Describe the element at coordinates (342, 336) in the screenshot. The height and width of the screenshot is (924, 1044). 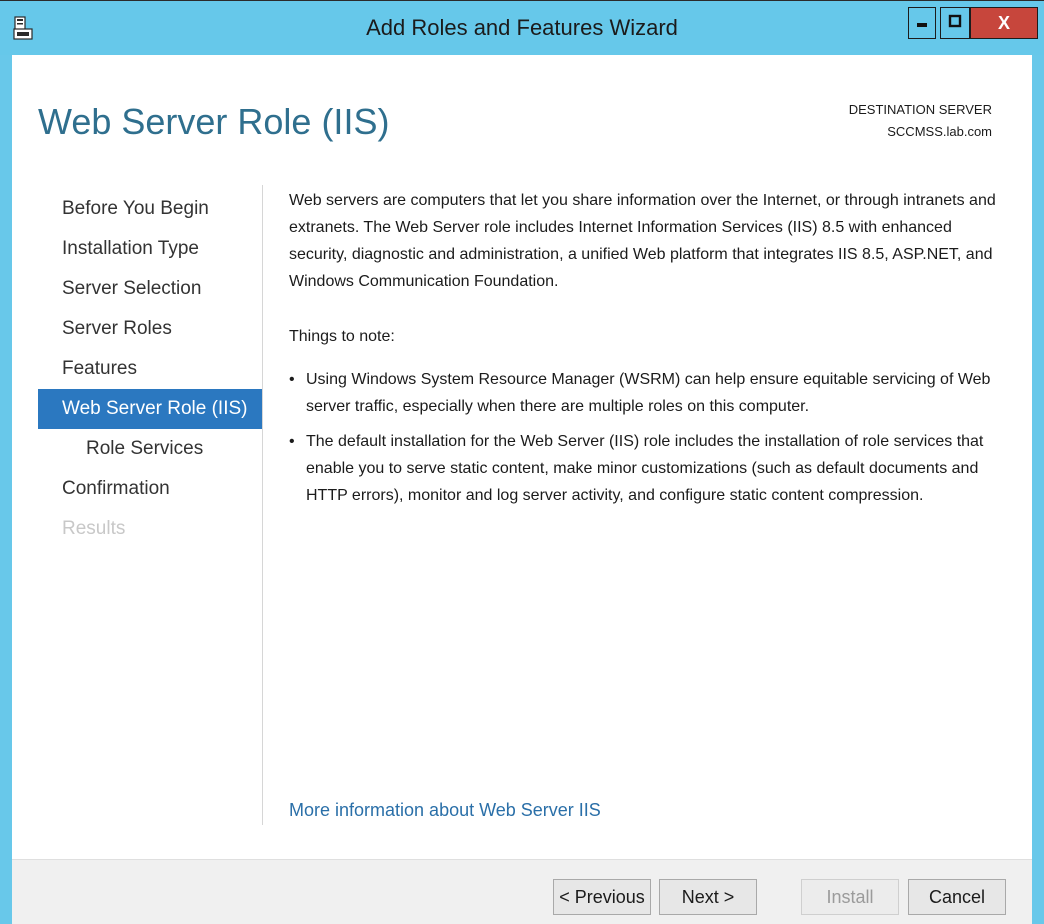
I see `things-to-note-heading: Things to note:` at that location.